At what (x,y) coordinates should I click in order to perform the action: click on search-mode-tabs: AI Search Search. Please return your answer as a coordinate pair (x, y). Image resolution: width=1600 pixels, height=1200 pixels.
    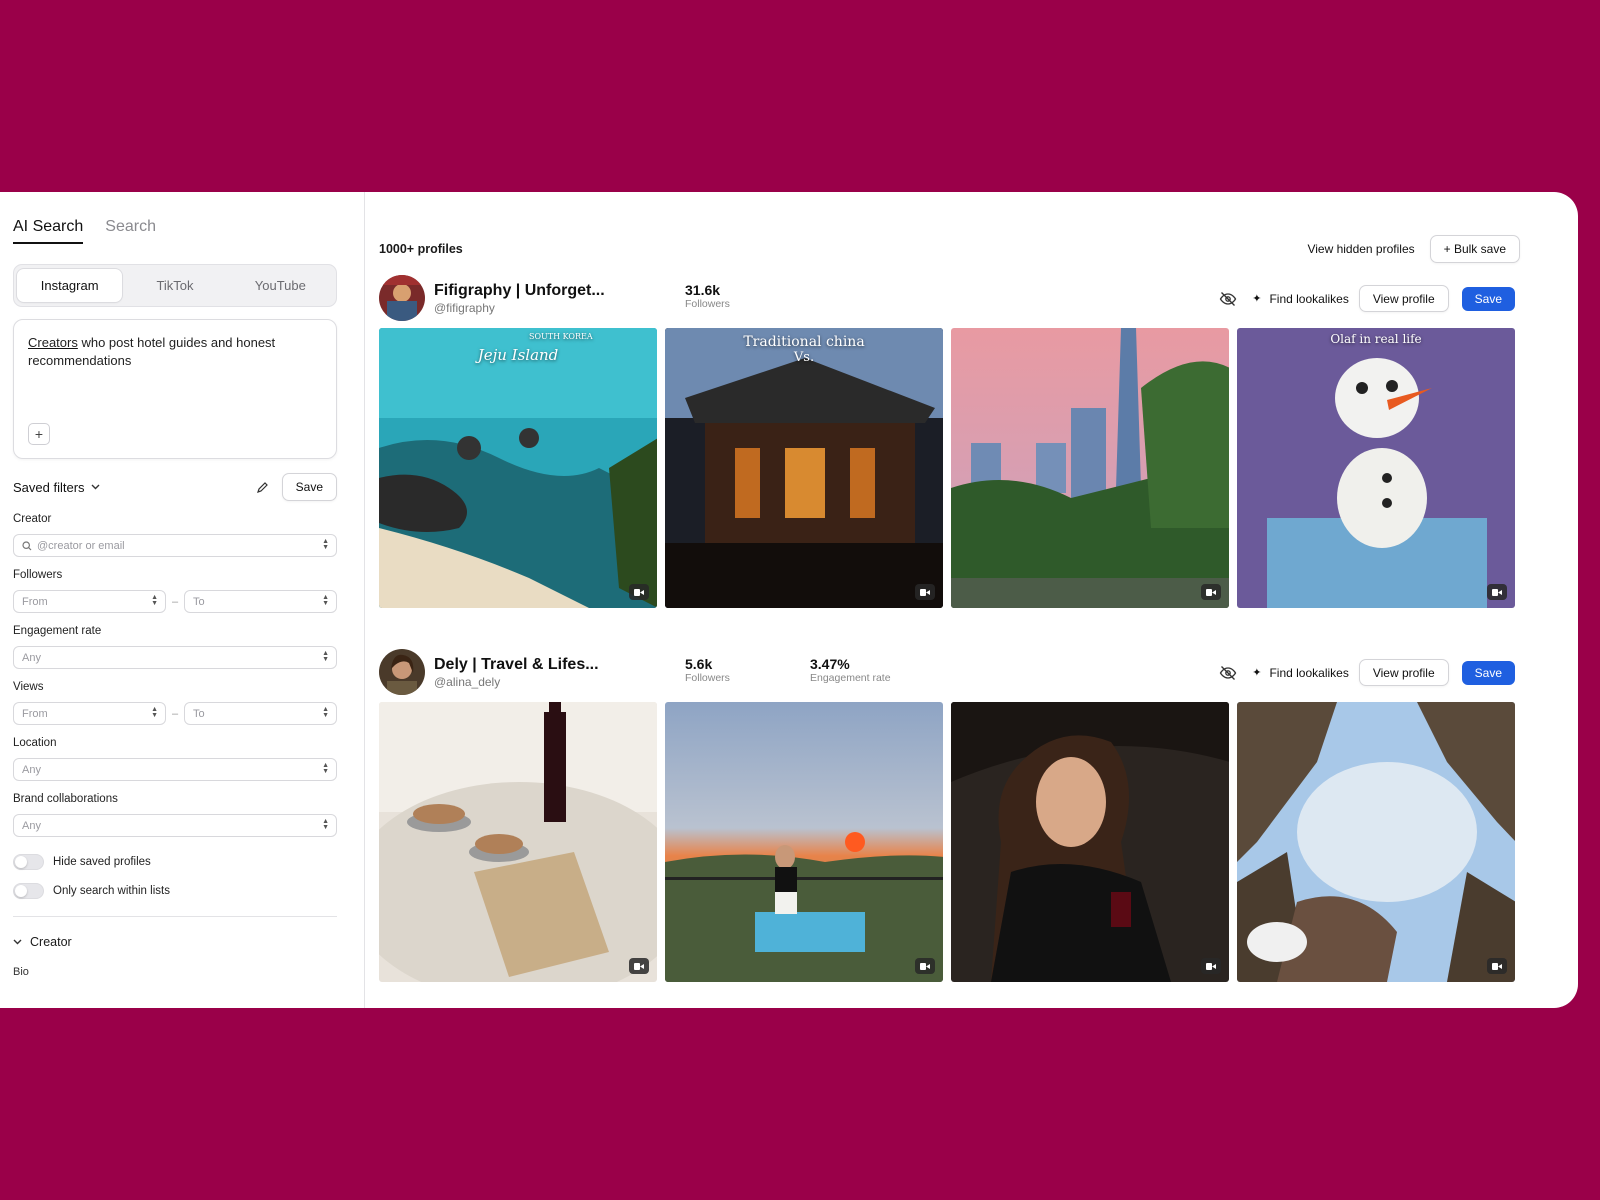
    Looking at the image, I should click on (175, 231).